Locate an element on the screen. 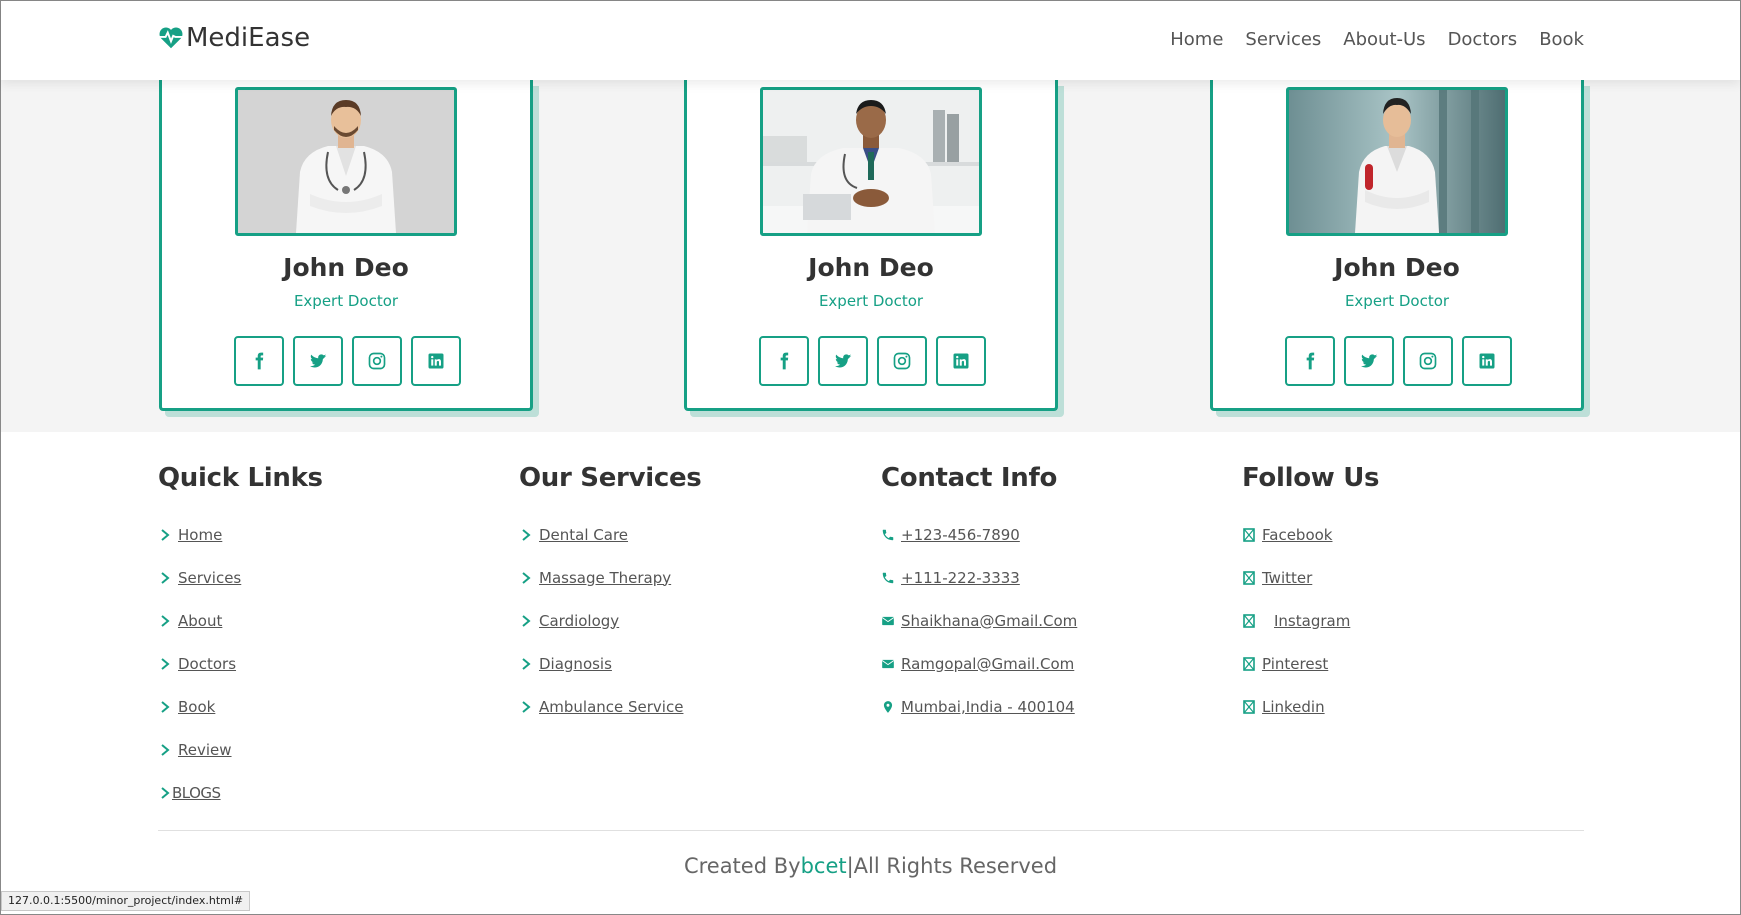  footer-link-home: Home is located at coordinates (240, 534).